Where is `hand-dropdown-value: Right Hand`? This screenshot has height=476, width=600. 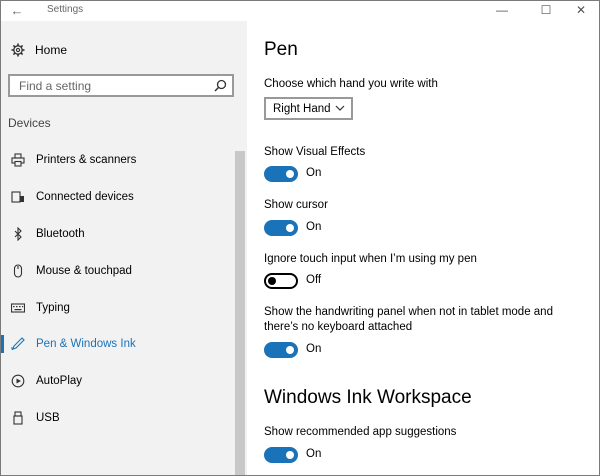
hand-dropdown-value: Right Hand is located at coordinates (302, 109).